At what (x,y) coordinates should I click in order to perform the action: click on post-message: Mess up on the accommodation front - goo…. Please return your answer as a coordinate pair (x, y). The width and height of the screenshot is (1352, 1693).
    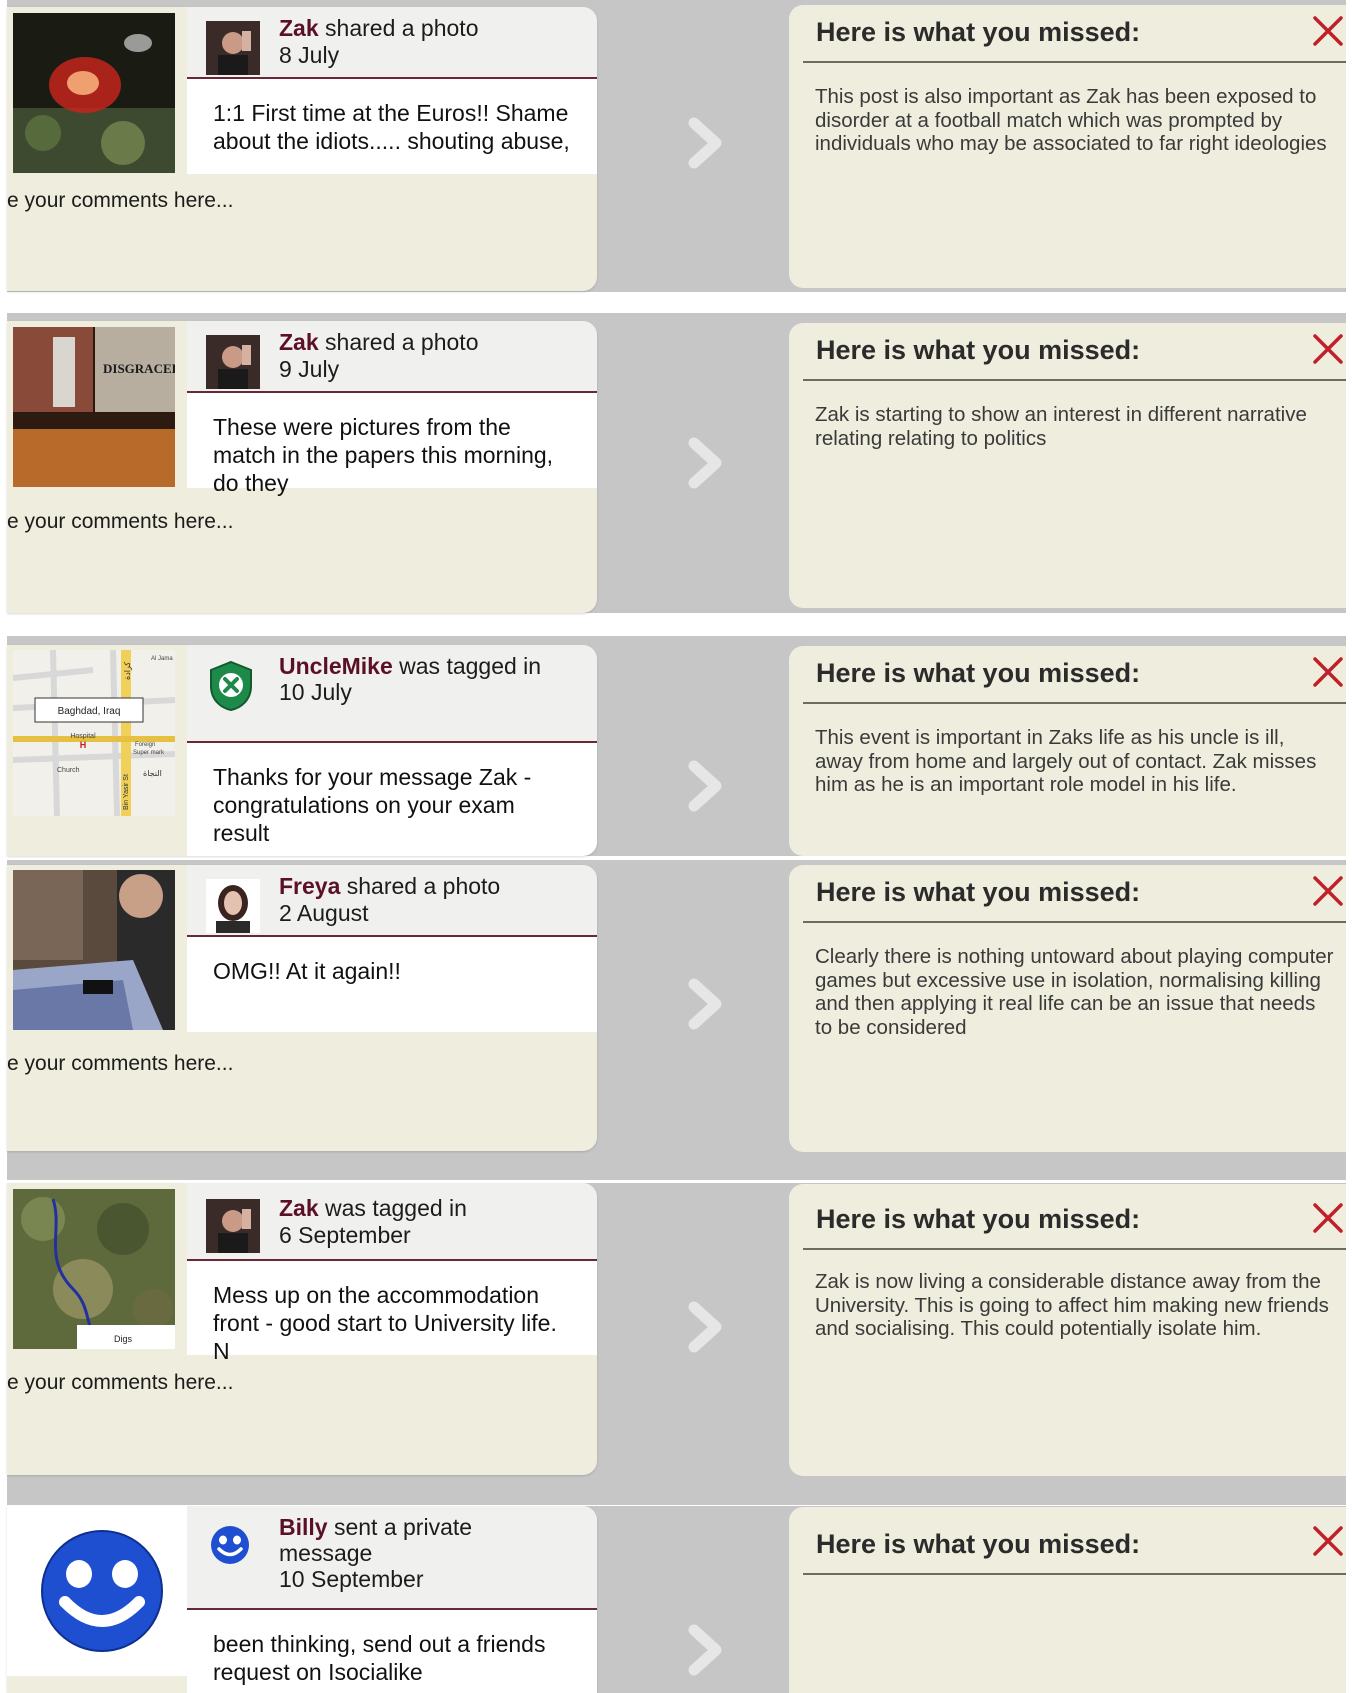
    Looking at the image, I should click on (392, 1312).